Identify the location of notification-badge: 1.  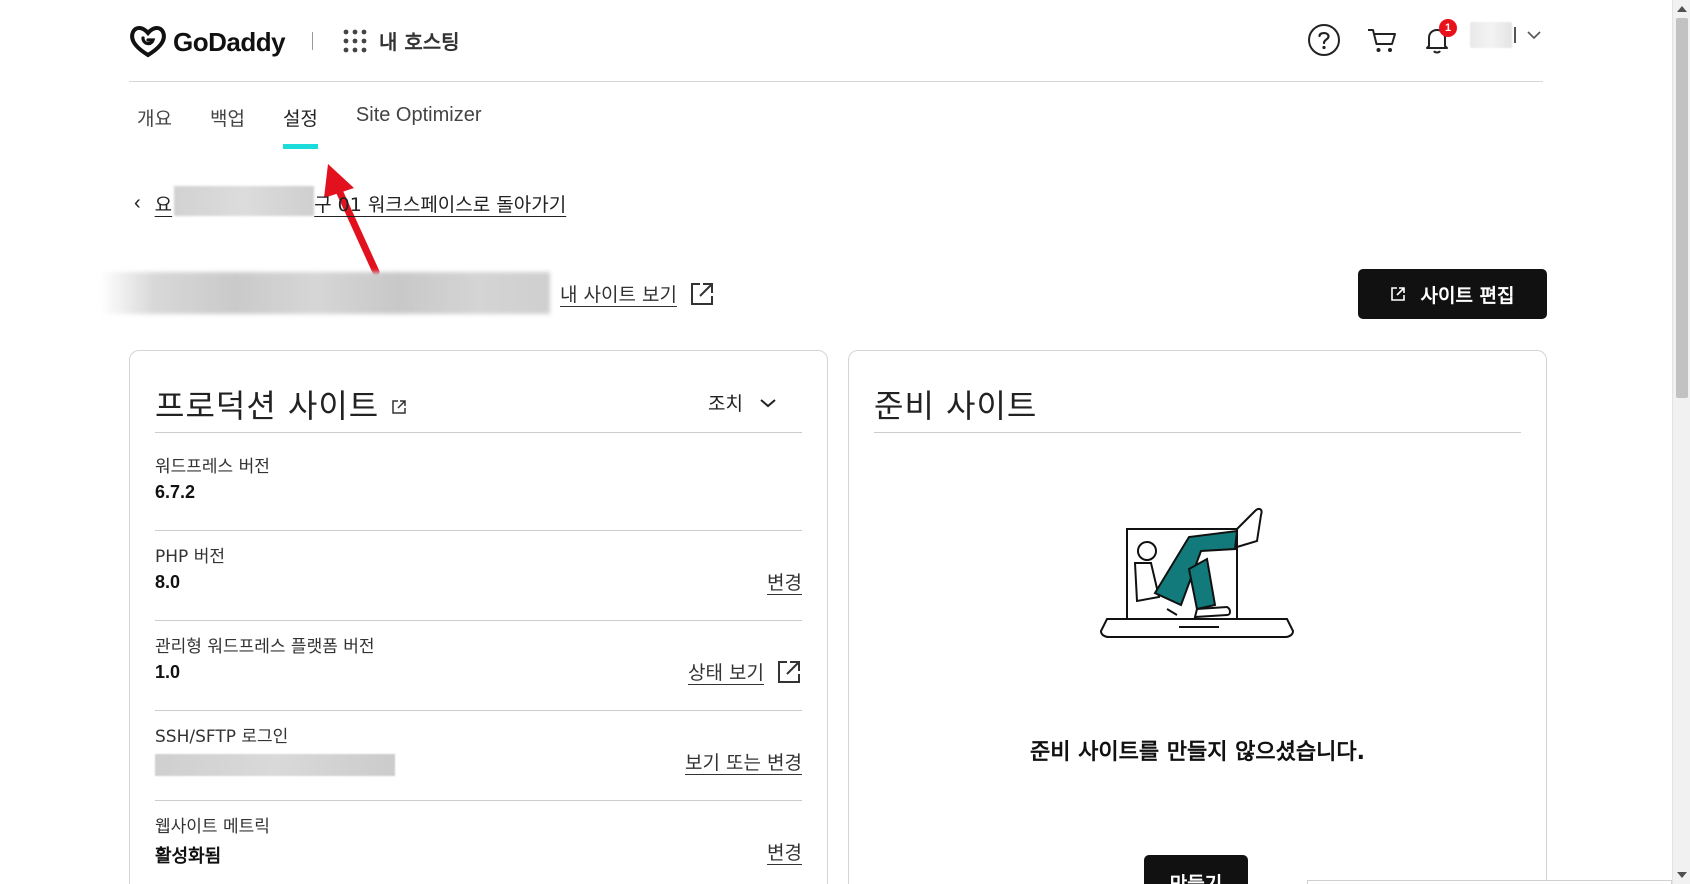
(1448, 28).